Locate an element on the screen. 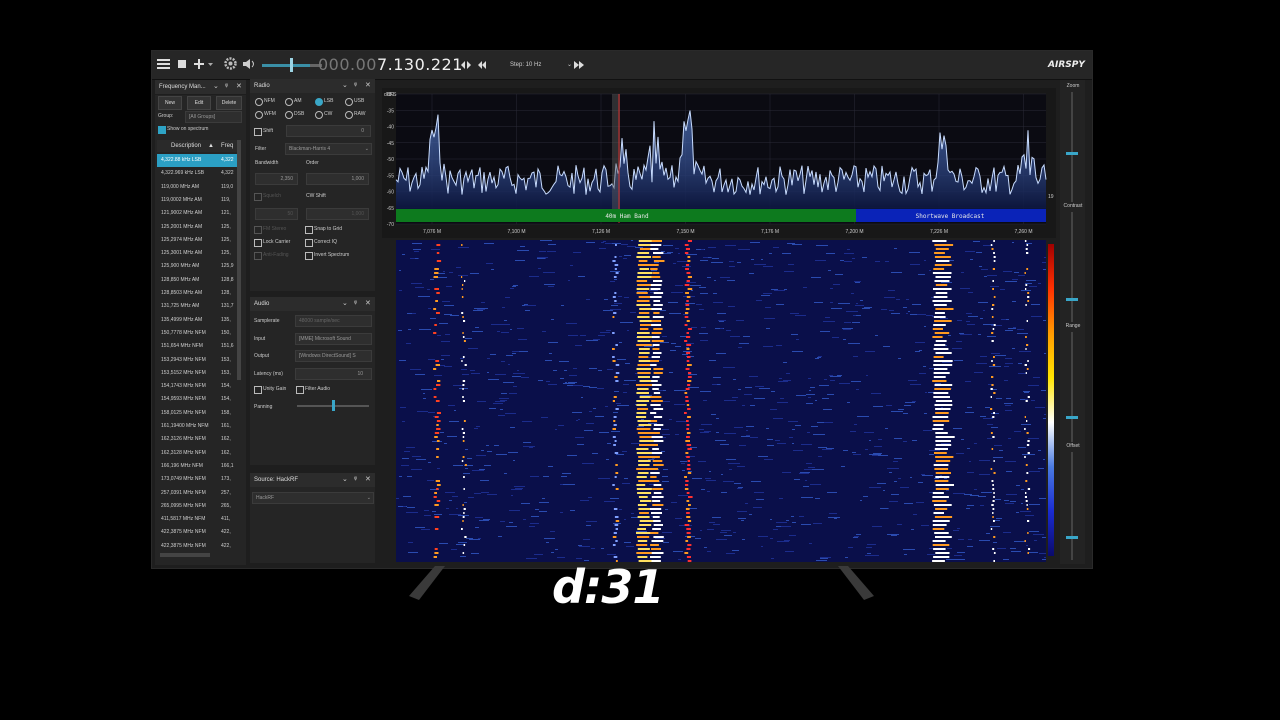  stop-icon is located at coordinates (182, 65).